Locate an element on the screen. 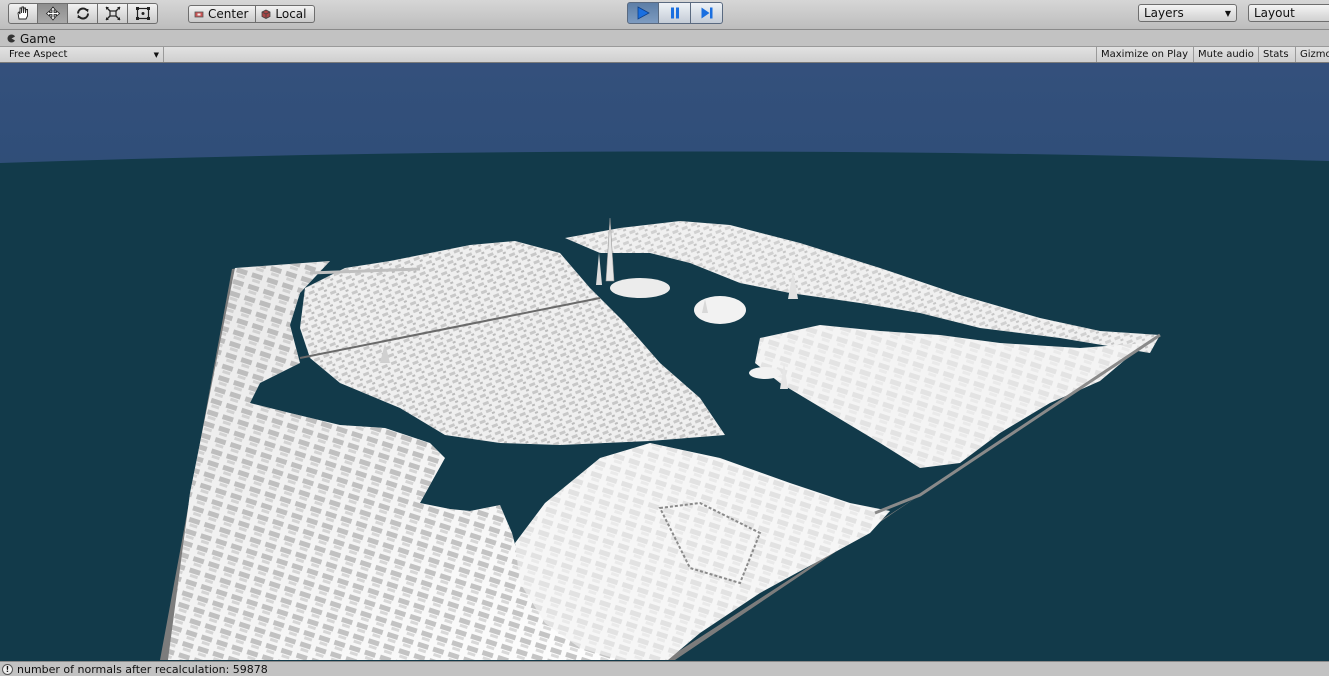  transform-tools is located at coordinates (83, 13).